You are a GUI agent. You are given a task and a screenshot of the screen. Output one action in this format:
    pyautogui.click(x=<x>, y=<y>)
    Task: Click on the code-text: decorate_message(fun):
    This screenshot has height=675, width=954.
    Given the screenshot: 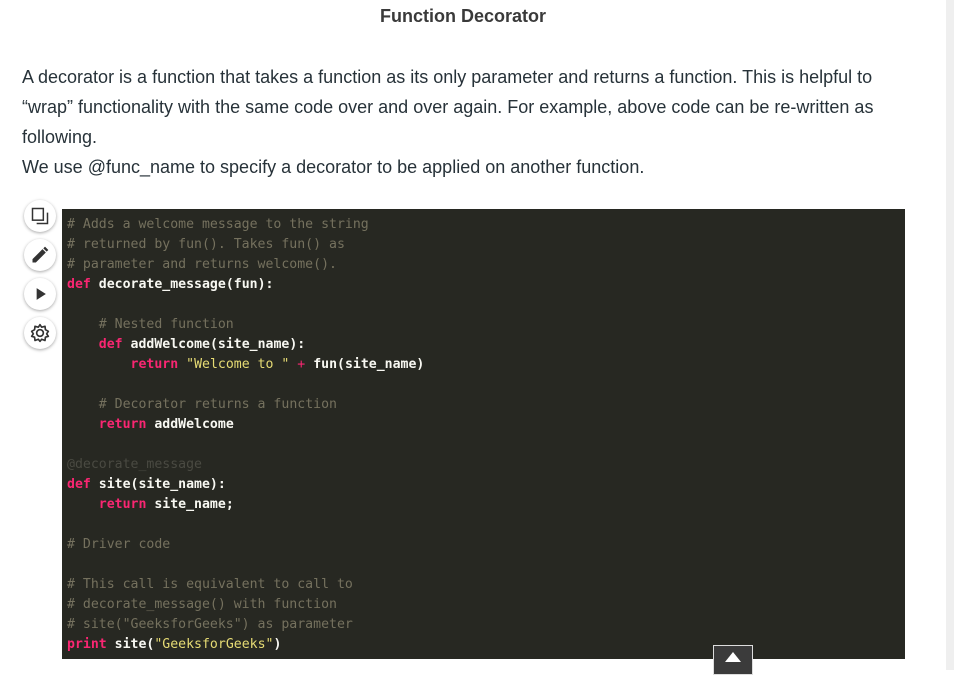 What is the action you would take?
    pyautogui.click(x=186, y=284)
    